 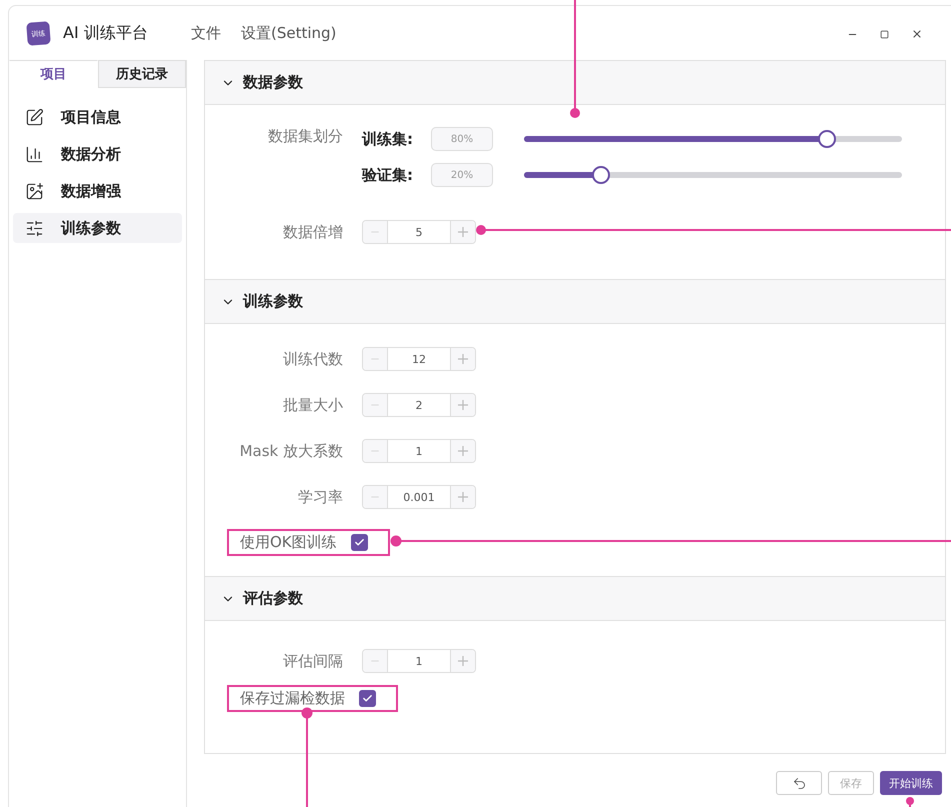 I want to click on sidebar-item: 数据分析, so click(x=97, y=154).